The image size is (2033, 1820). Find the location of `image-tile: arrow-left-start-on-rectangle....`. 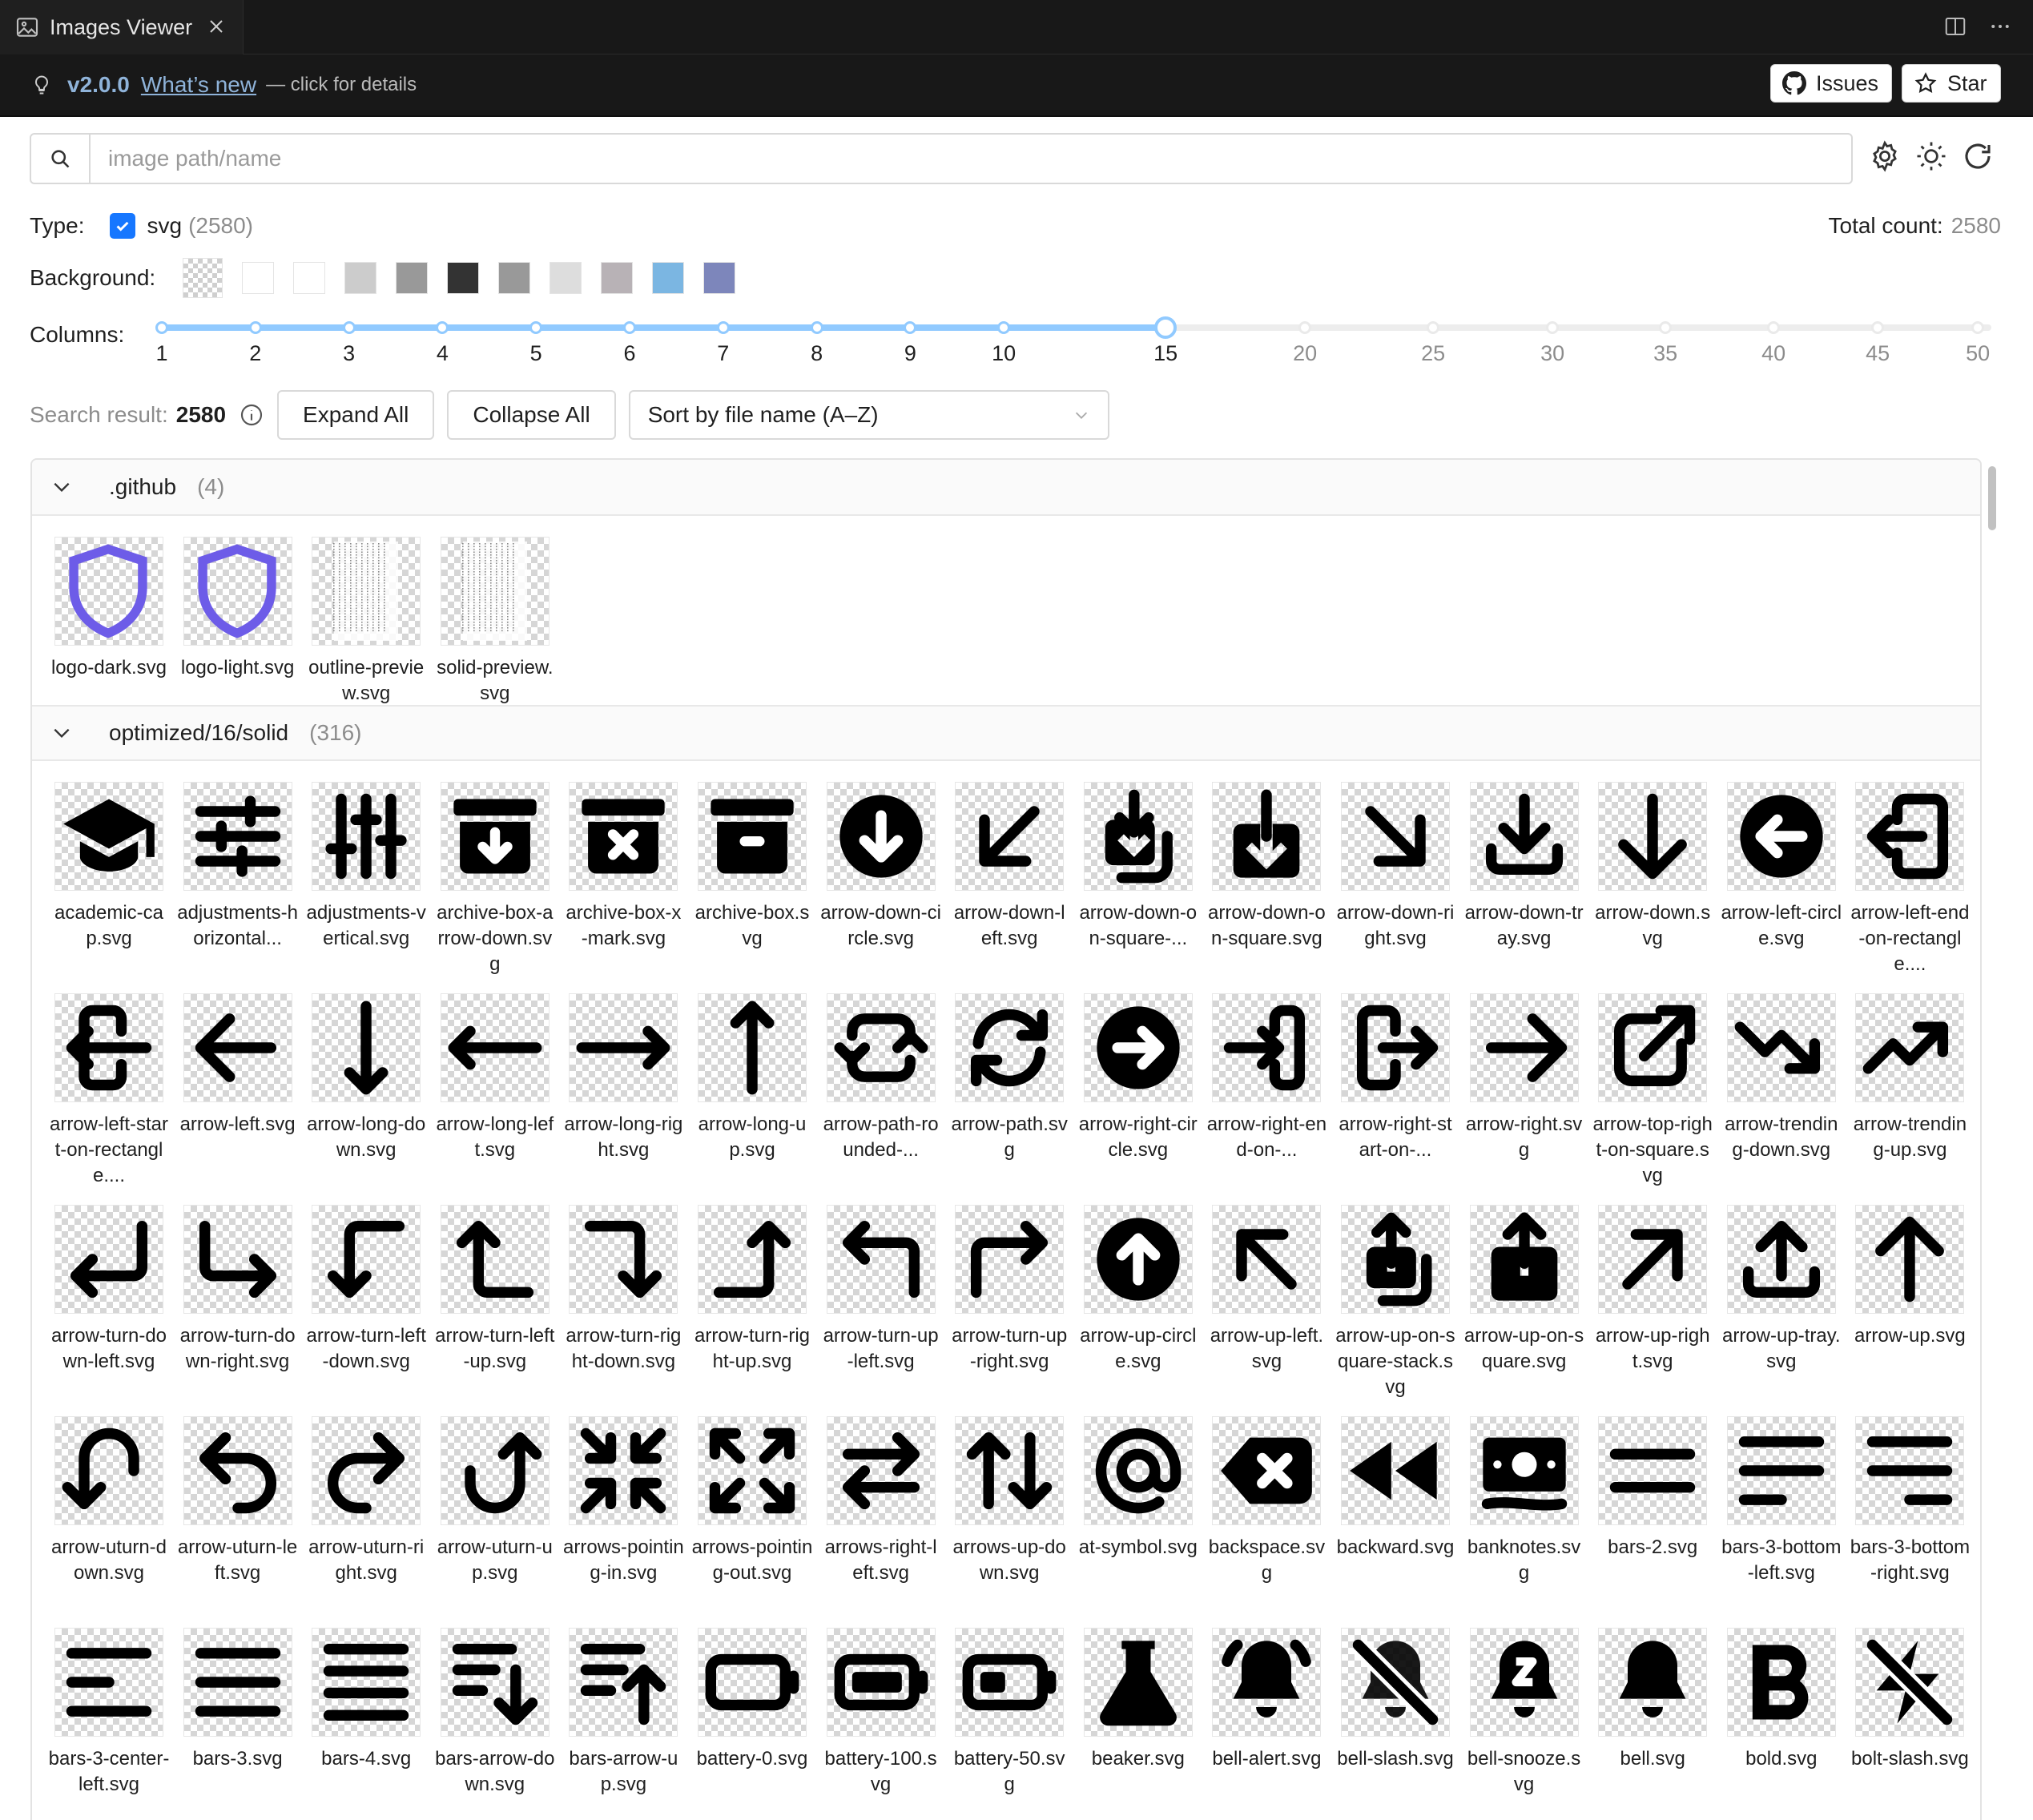

image-tile: arrow-left-start-on-rectangle.... is located at coordinates (109, 1091).